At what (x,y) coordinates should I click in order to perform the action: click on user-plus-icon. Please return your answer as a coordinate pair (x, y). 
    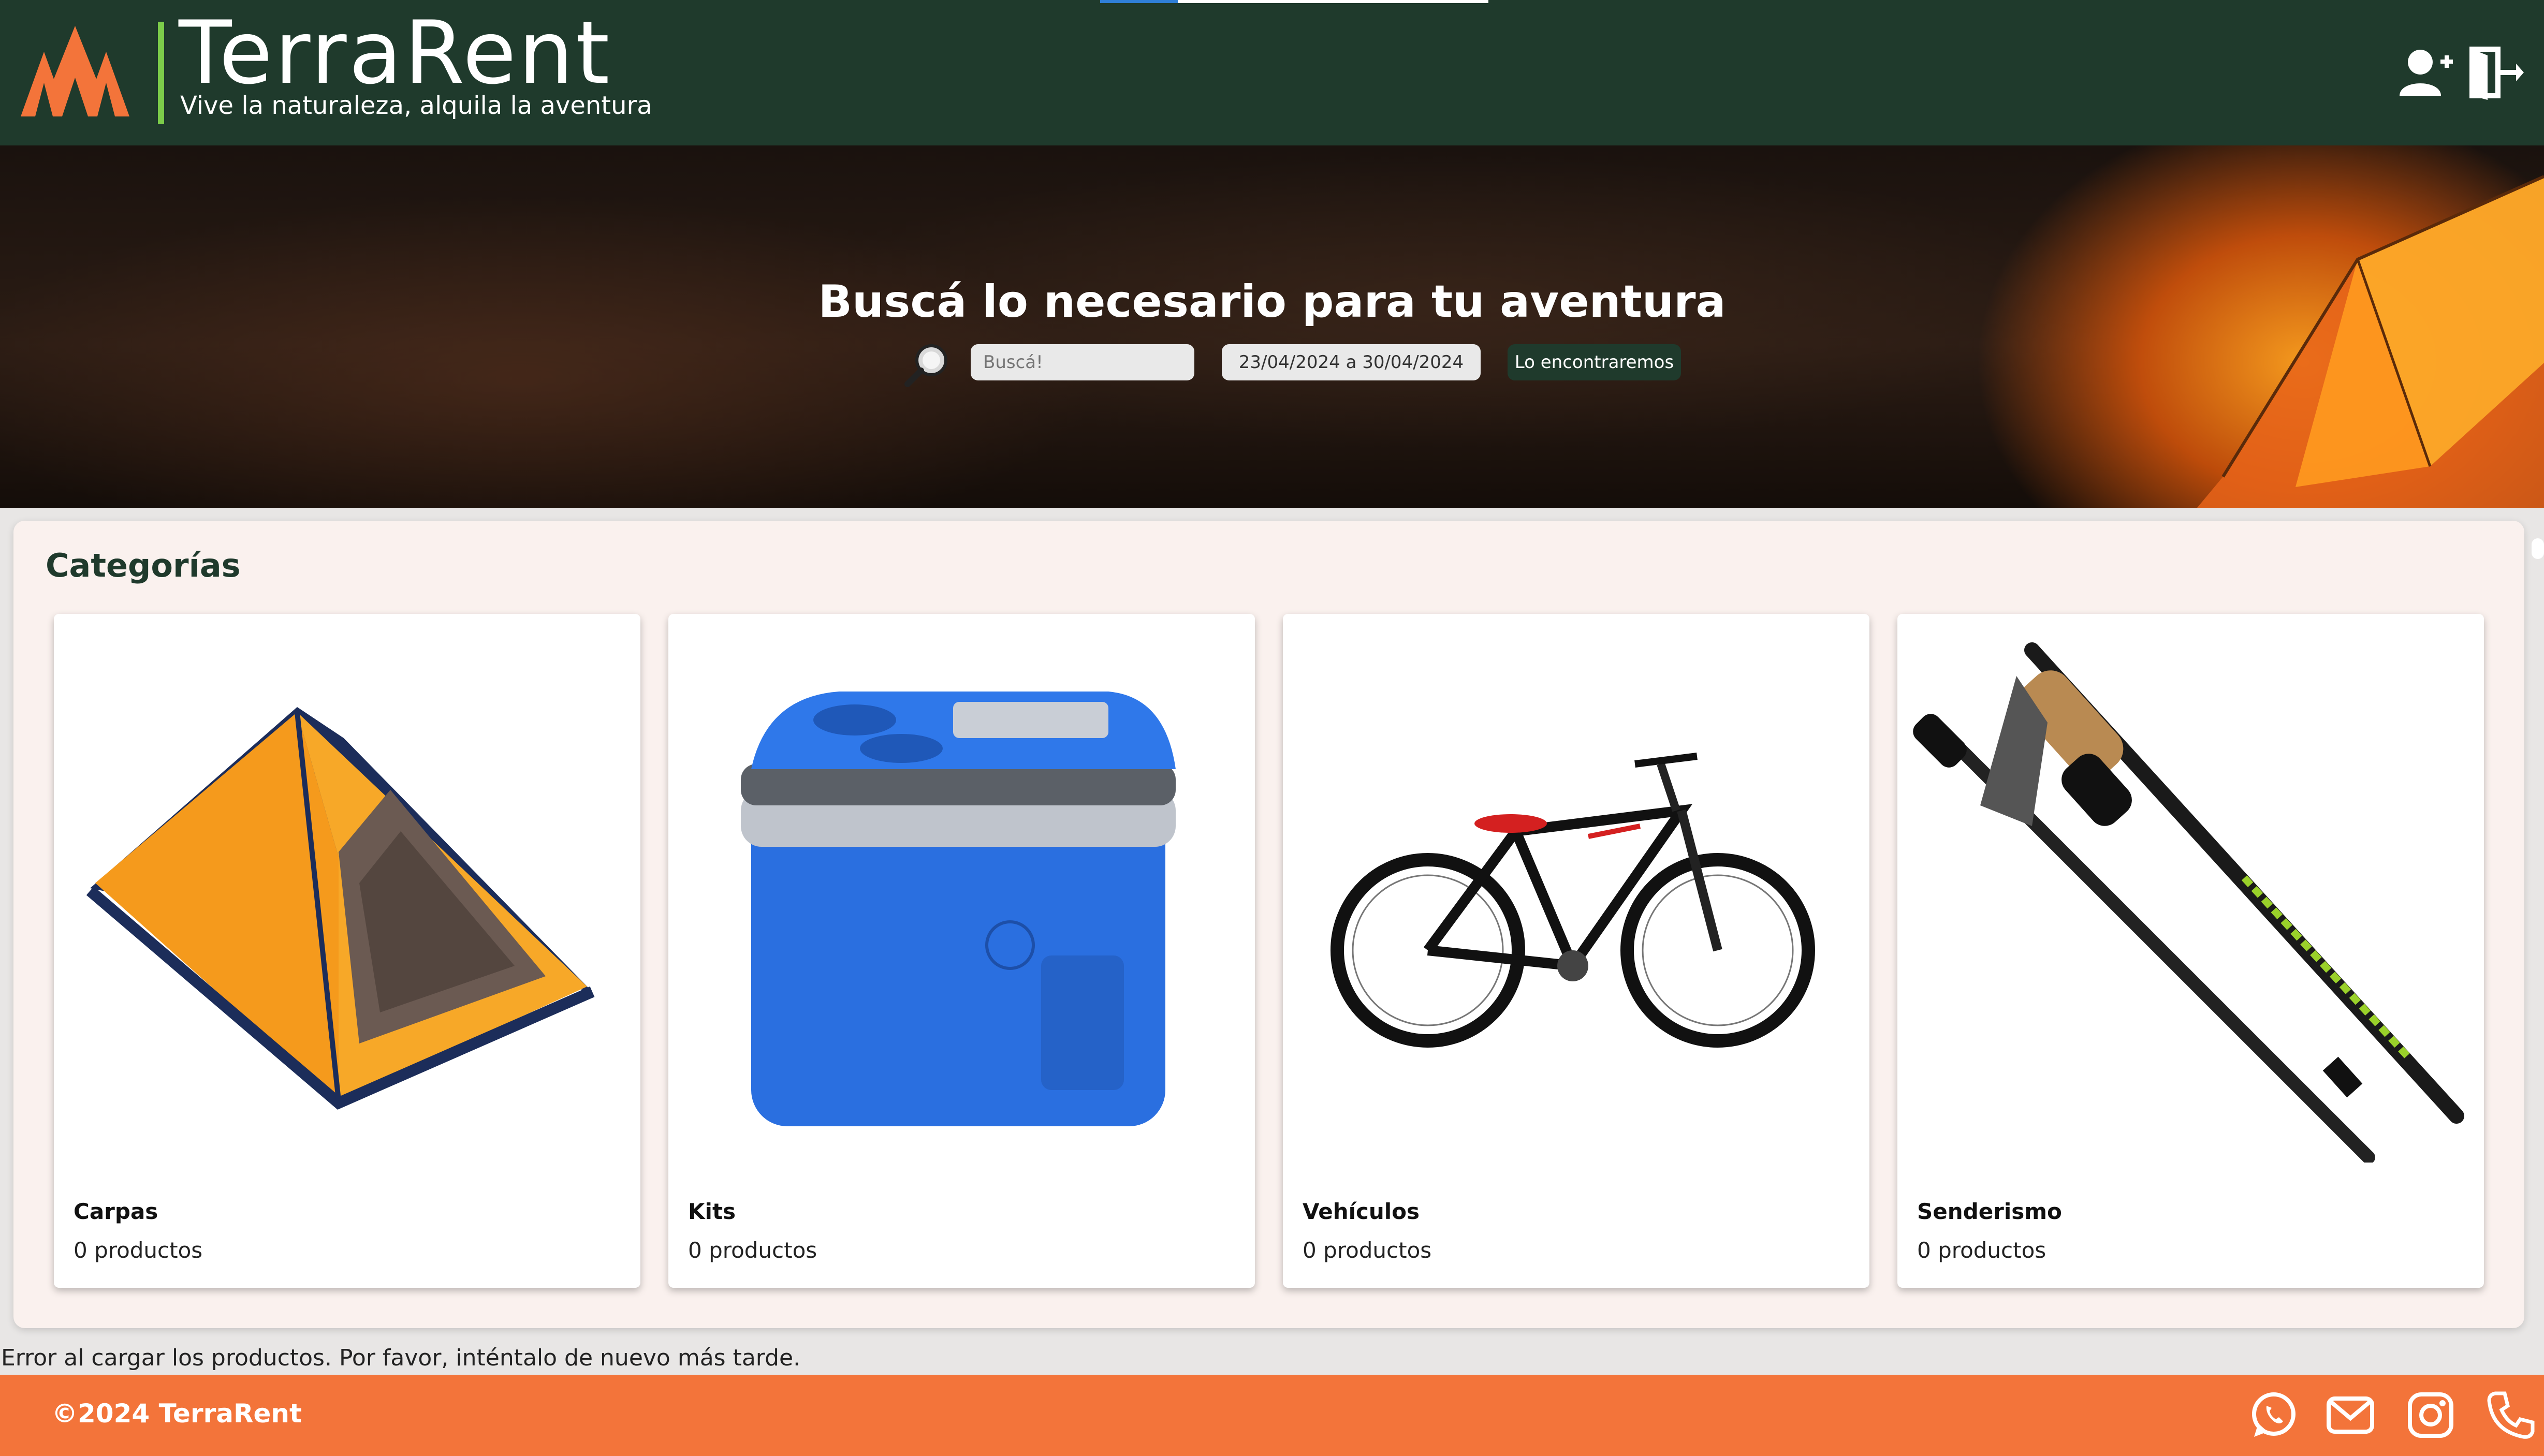
    Looking at the image, I should click on (2425, 72).